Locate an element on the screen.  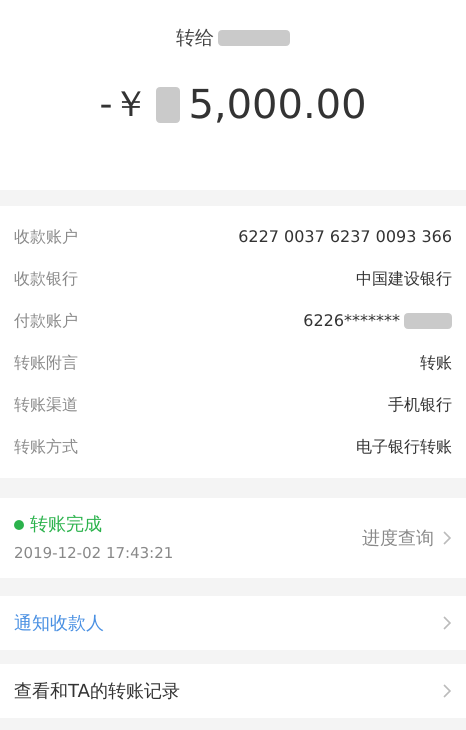
detail-label: 转账附言 is located at coordinates (46, 363).